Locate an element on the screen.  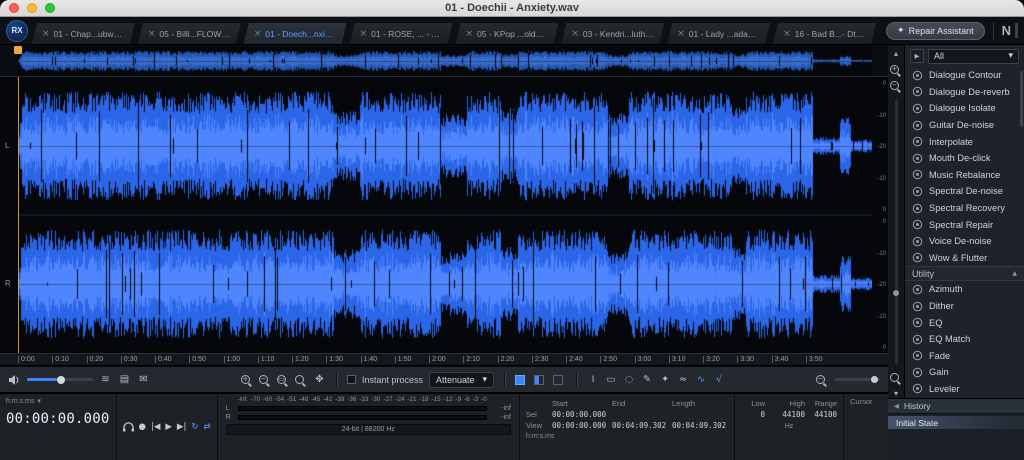
waveform-overview is located at coordinates (444, 61).